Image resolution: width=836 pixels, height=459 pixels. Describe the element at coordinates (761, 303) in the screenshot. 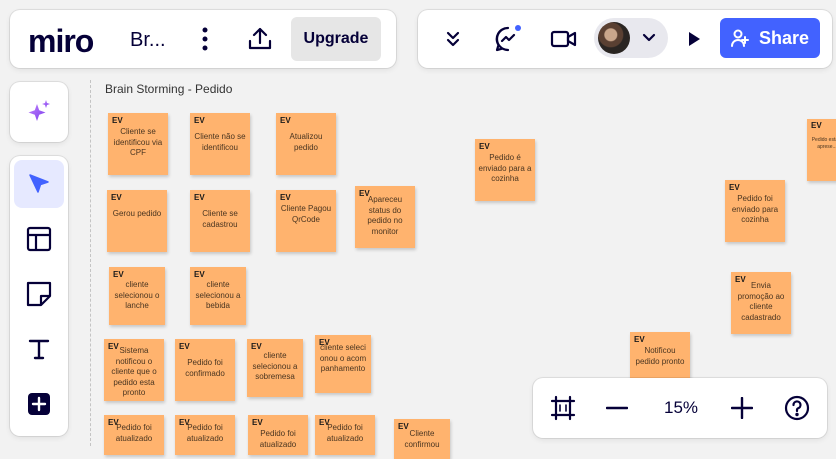

I see `sticky-note: EV Envia promoção ao cliente cadastrado` at that location.